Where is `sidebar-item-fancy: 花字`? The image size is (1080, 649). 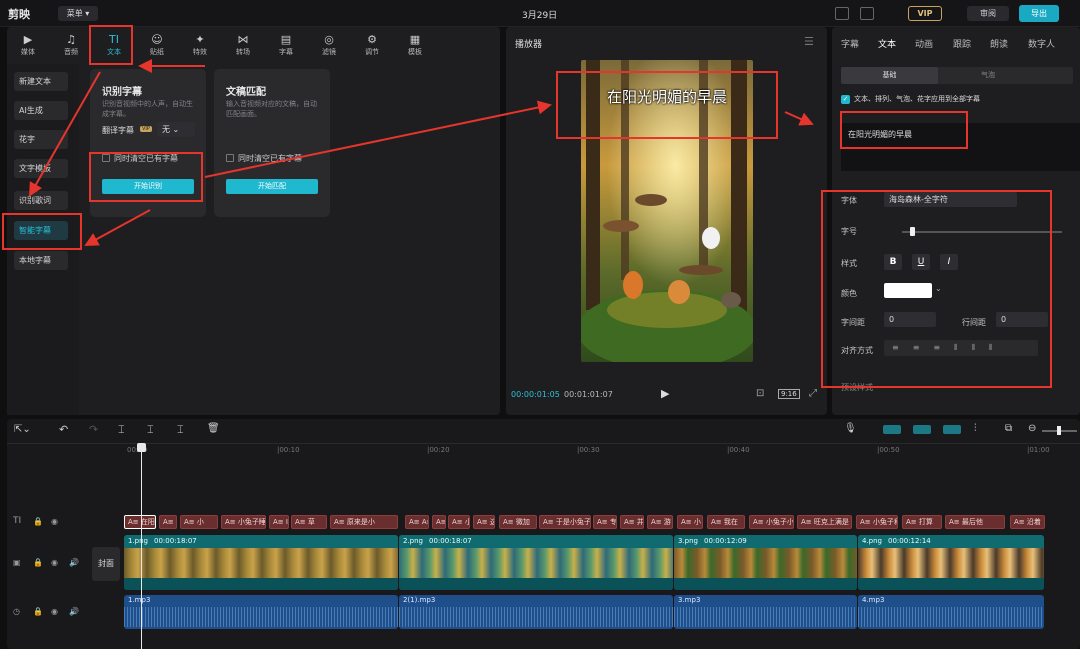
sidebar-item-fancy: 花字 is located at coordinates (41, 139).